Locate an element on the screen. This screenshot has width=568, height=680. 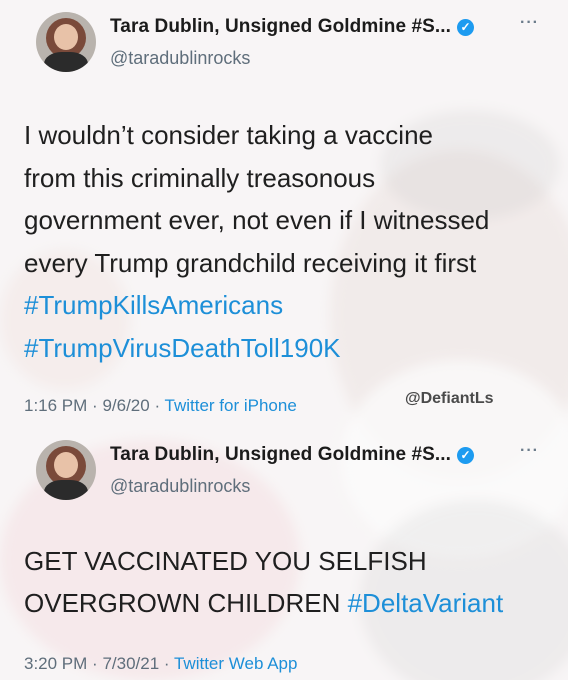
watermark: @DefiantLs is located at coordinates (449, 398).